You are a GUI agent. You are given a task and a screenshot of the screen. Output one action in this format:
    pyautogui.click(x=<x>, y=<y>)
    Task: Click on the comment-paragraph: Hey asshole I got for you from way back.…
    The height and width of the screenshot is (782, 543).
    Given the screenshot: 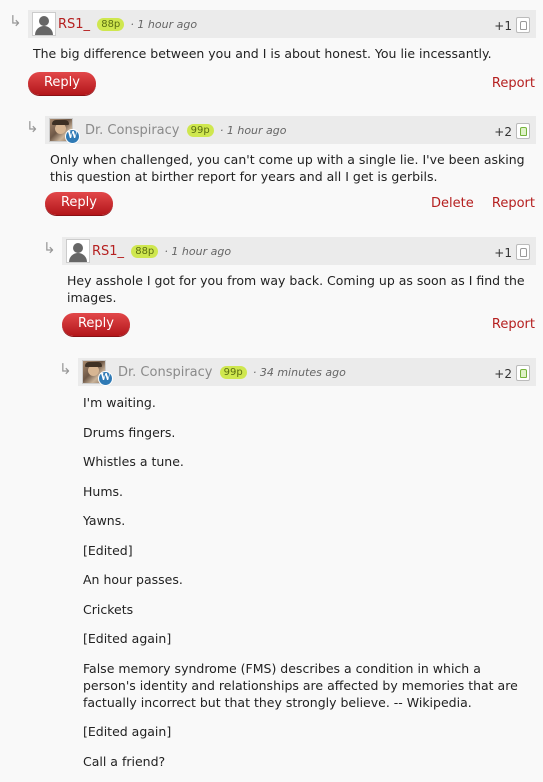 What is the action you would take?
    pyautogui.click(x=296, y=289)
    